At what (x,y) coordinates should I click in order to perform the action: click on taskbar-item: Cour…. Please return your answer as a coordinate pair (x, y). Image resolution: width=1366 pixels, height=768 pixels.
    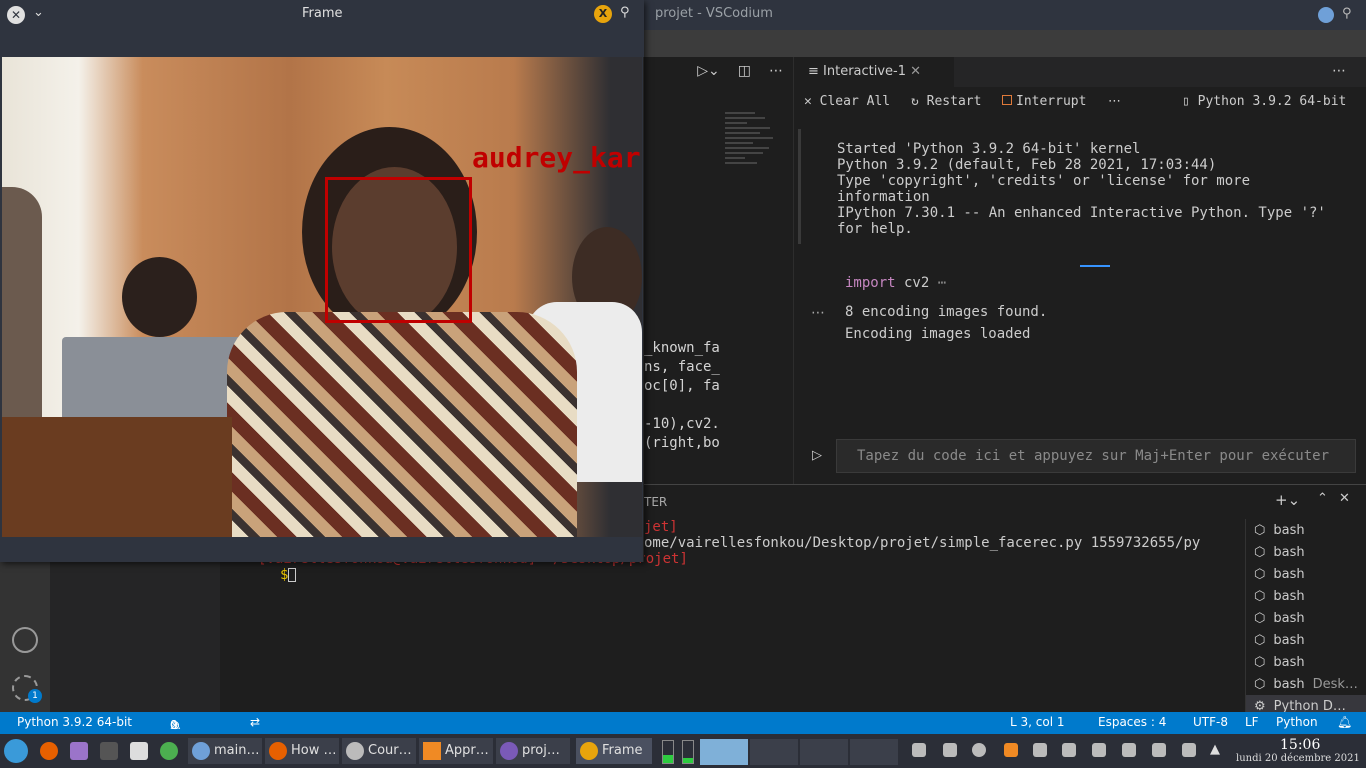
    Looking at the image, I should click on (379, 751).